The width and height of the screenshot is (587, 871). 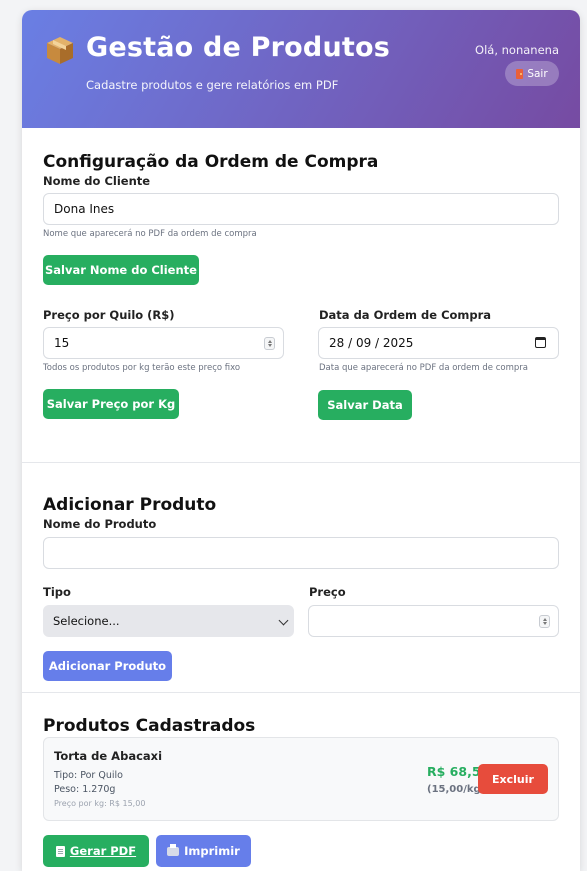 I want to click on product-price-per-kg: Preço por kg: R$ 15,00, so click(x=100, y=803).